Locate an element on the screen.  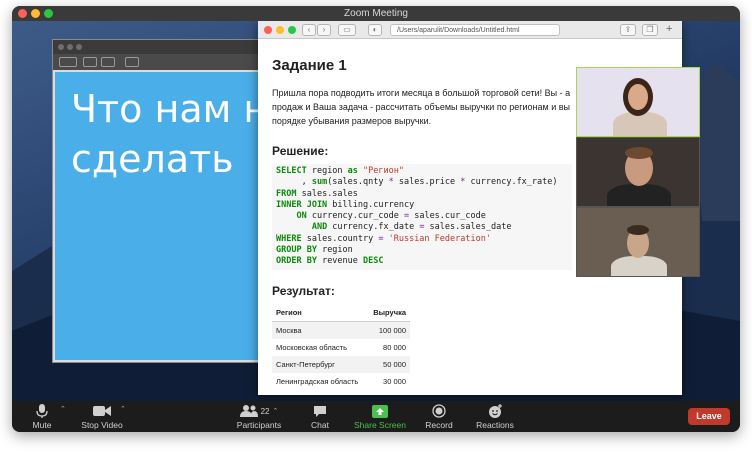
slide-heading: Что нам н сделать is located at coordinates (170, 134).